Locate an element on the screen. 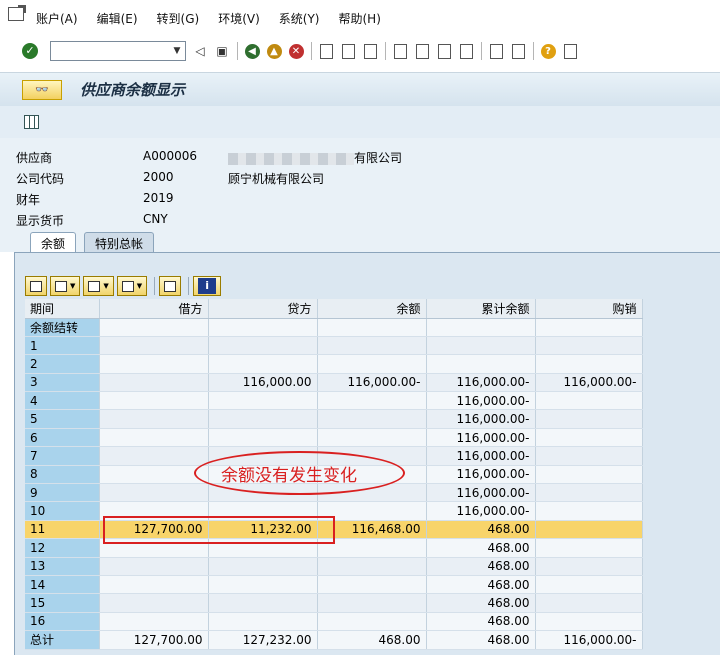  column-header-balance: 余额 is located at coordinates (372, 309).